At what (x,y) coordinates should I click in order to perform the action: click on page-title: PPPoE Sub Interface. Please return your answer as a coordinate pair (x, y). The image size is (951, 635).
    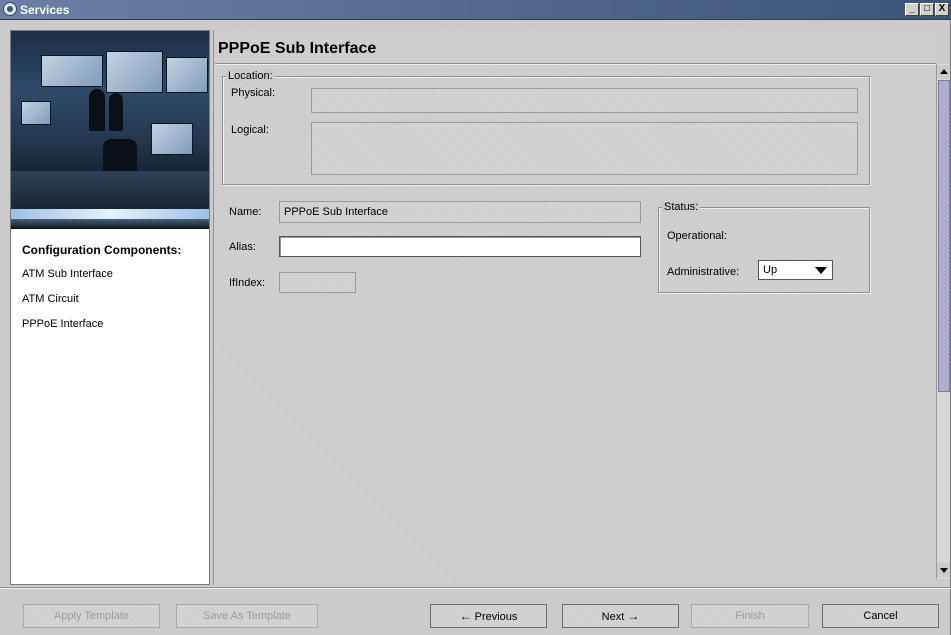
    Looking at the image, I should click on (297, 48).